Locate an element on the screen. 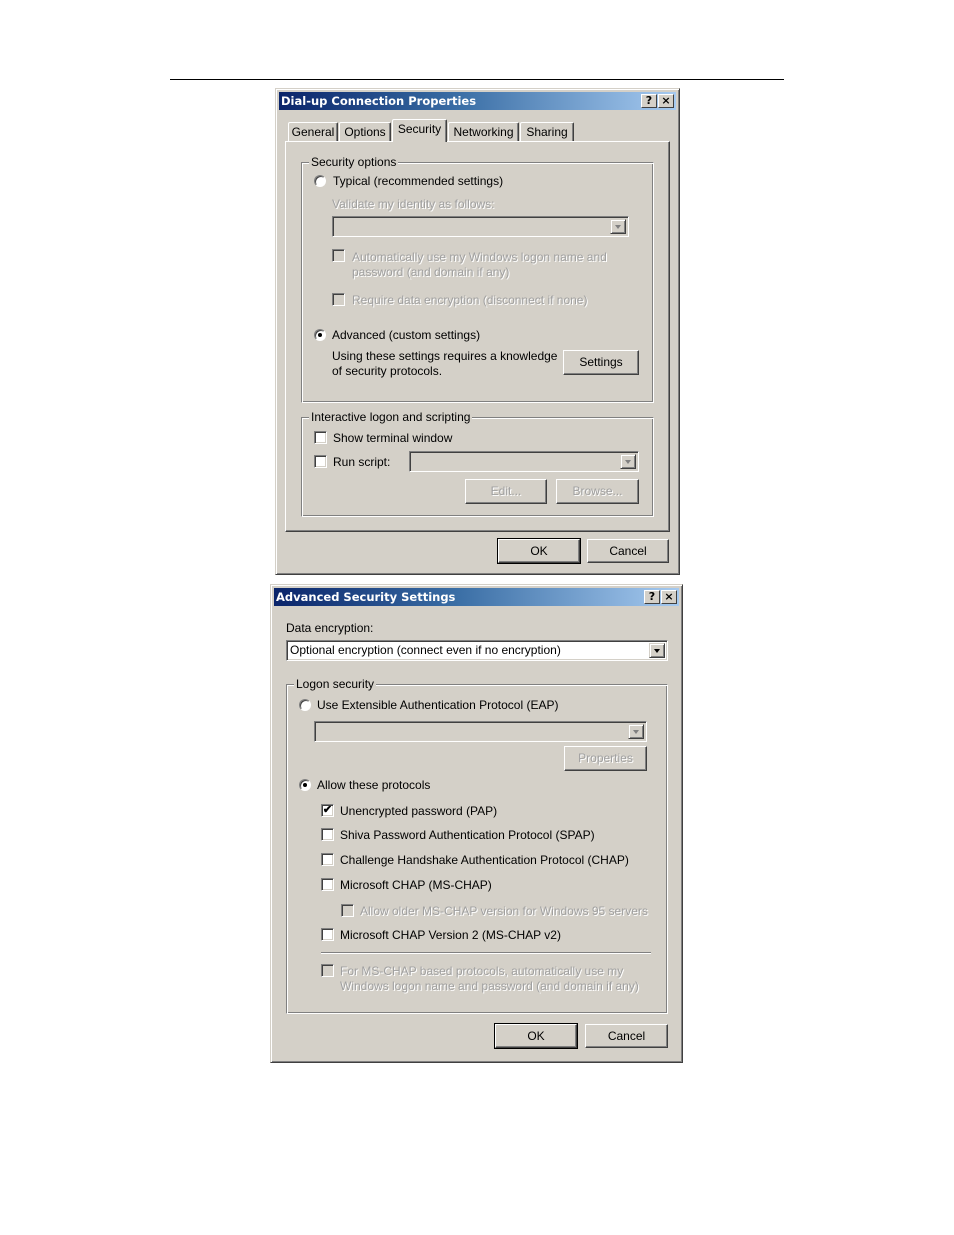 Image resolution: width=954 pixels, height=1235 pixels. allow-protocols-radio is located at coordinates (305, 785).